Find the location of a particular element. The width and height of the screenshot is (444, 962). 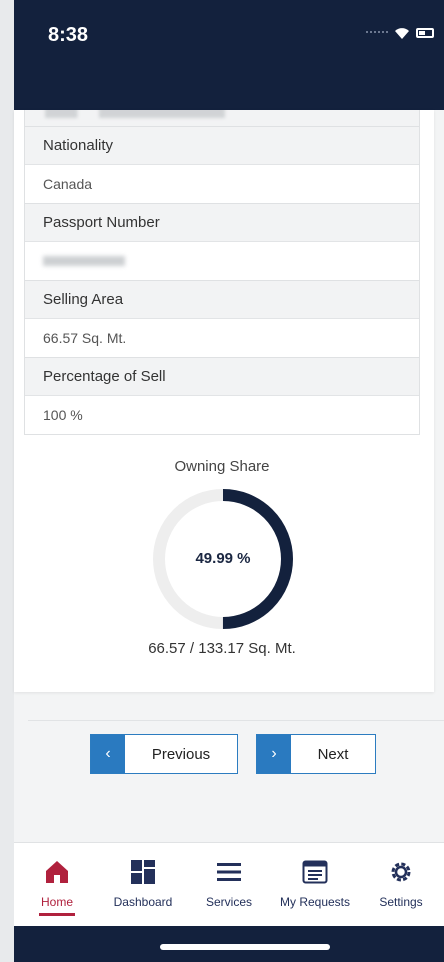

next-label: Next is located at coordinates (333, 754).